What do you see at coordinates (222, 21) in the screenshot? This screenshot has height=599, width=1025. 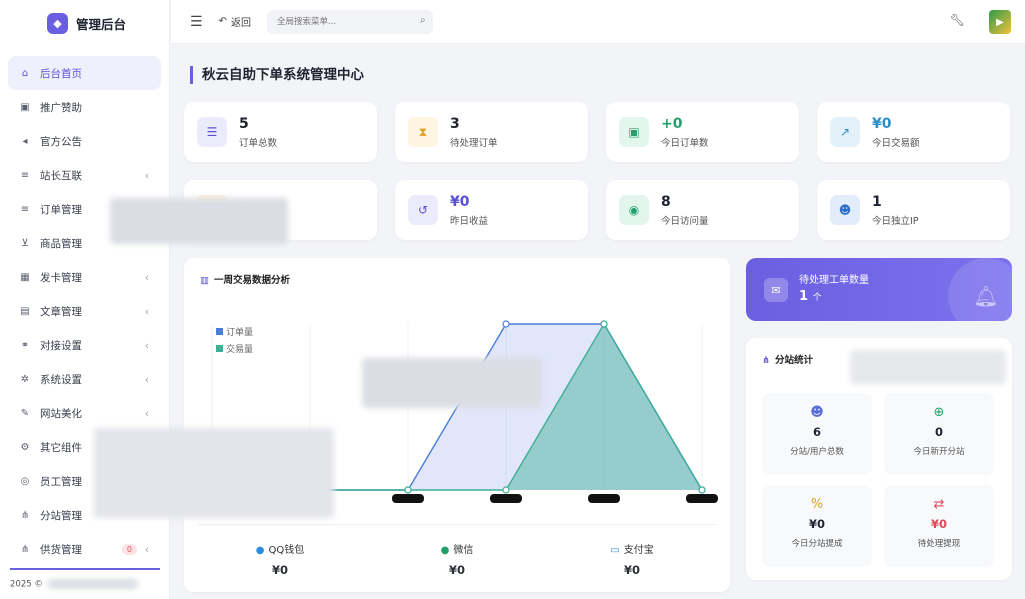 I see `back-arrow-icon: ↶` at bounding box center [222, 21].